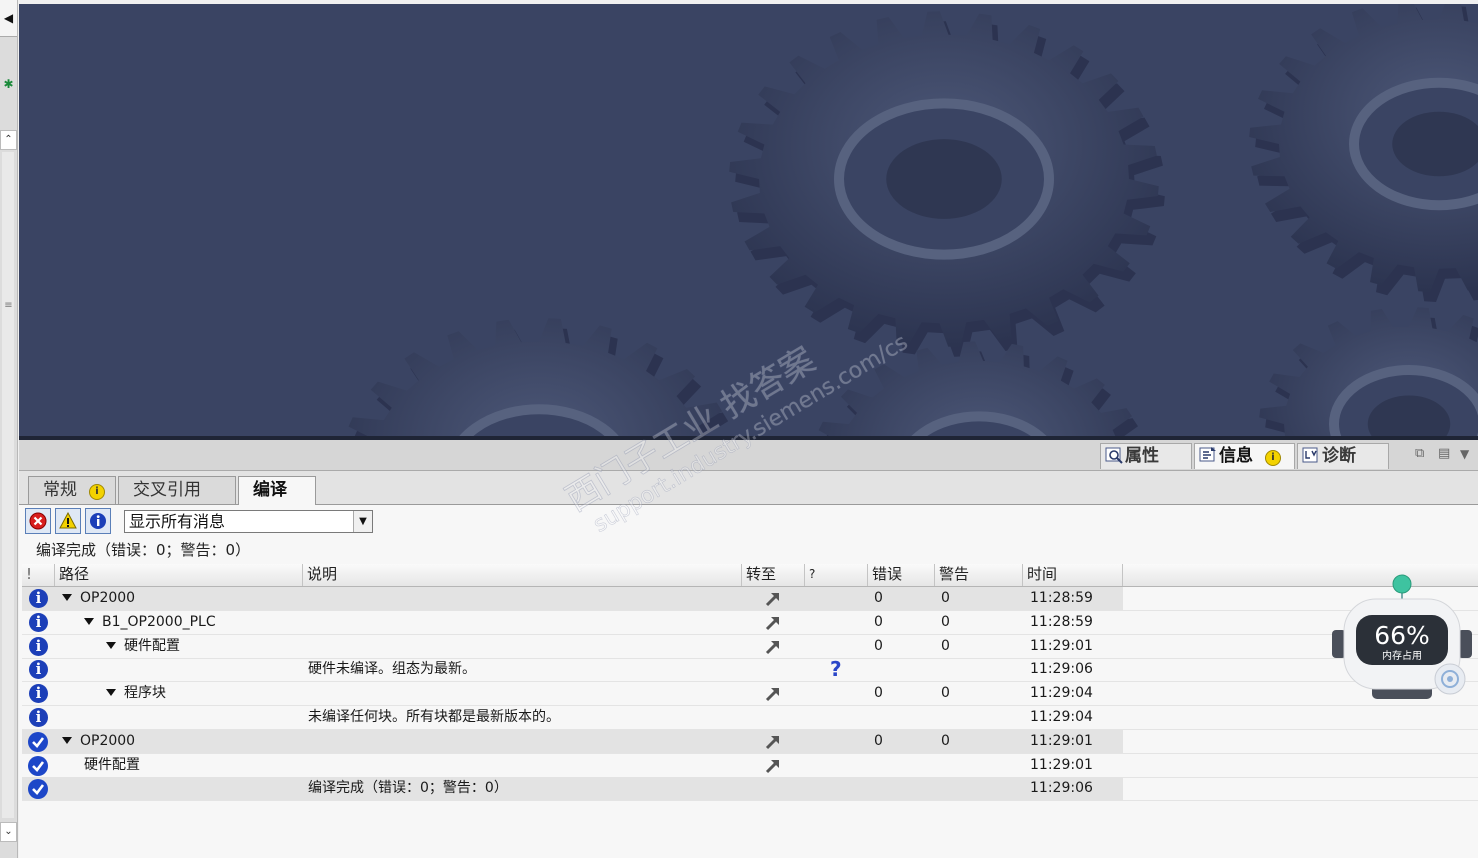 The height and width of the screenshot is (858, 1478). Describe the element at coordinates (177, 521) in the screenshot. I see `select-value: 显示所有消息` at that location.